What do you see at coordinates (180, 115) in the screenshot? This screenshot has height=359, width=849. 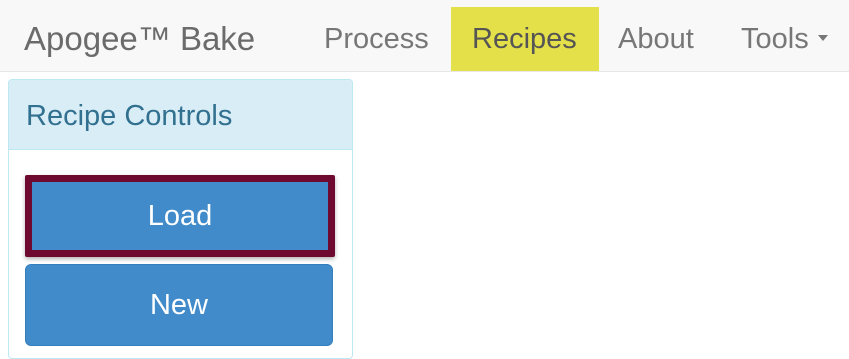 I see `panel-title: Recipe Controls` at bounding box center [180, 115].